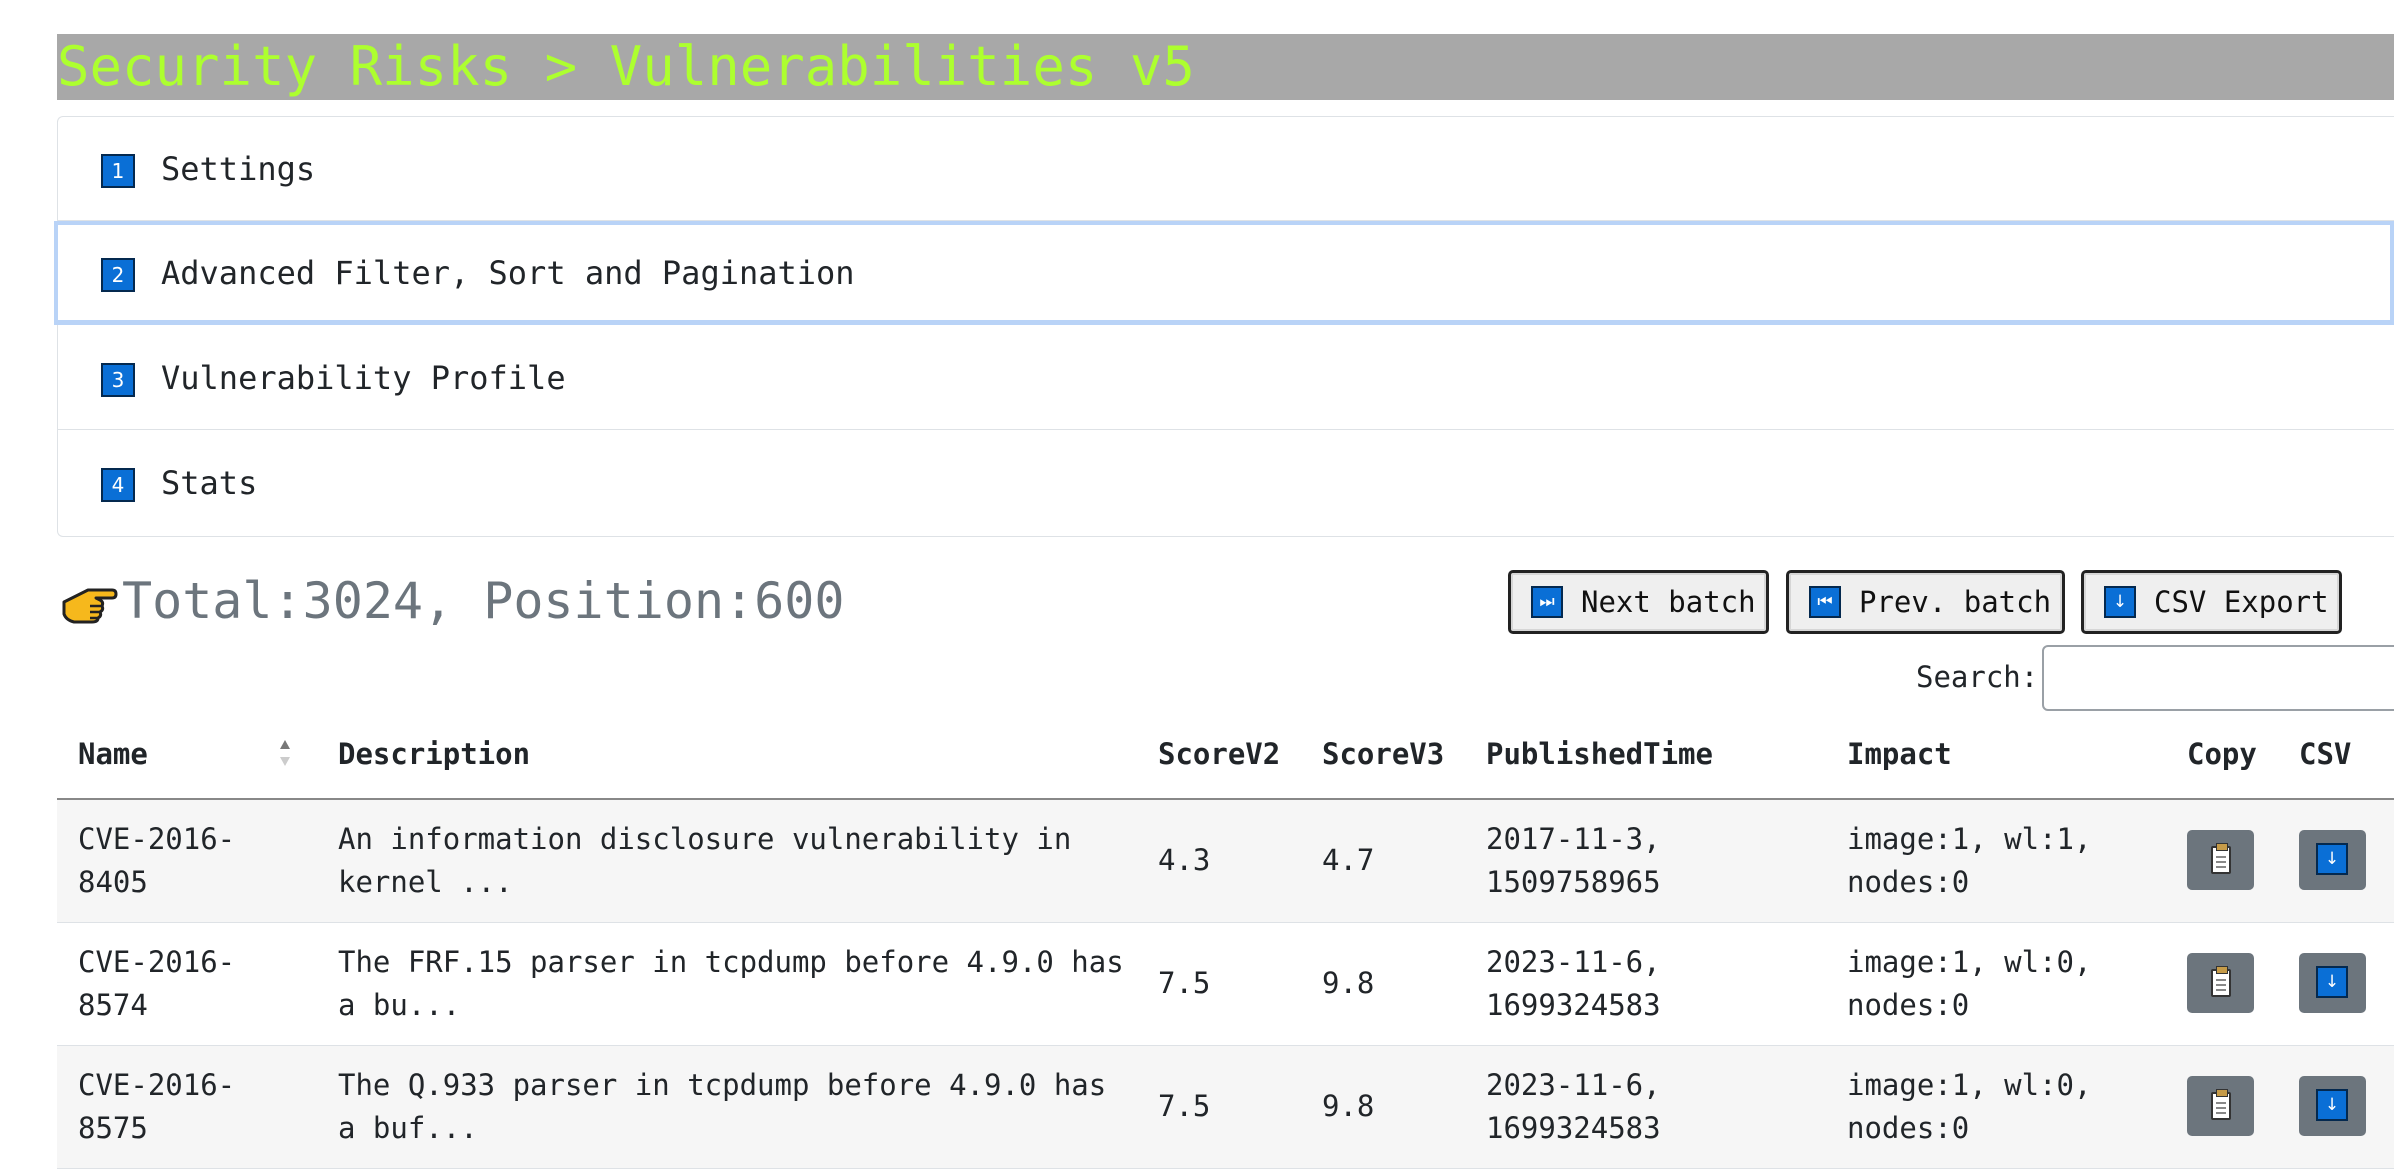 This screenshot has height=1169, width=2394. I want to click on number-3-icon: 3, so click(118, 380).